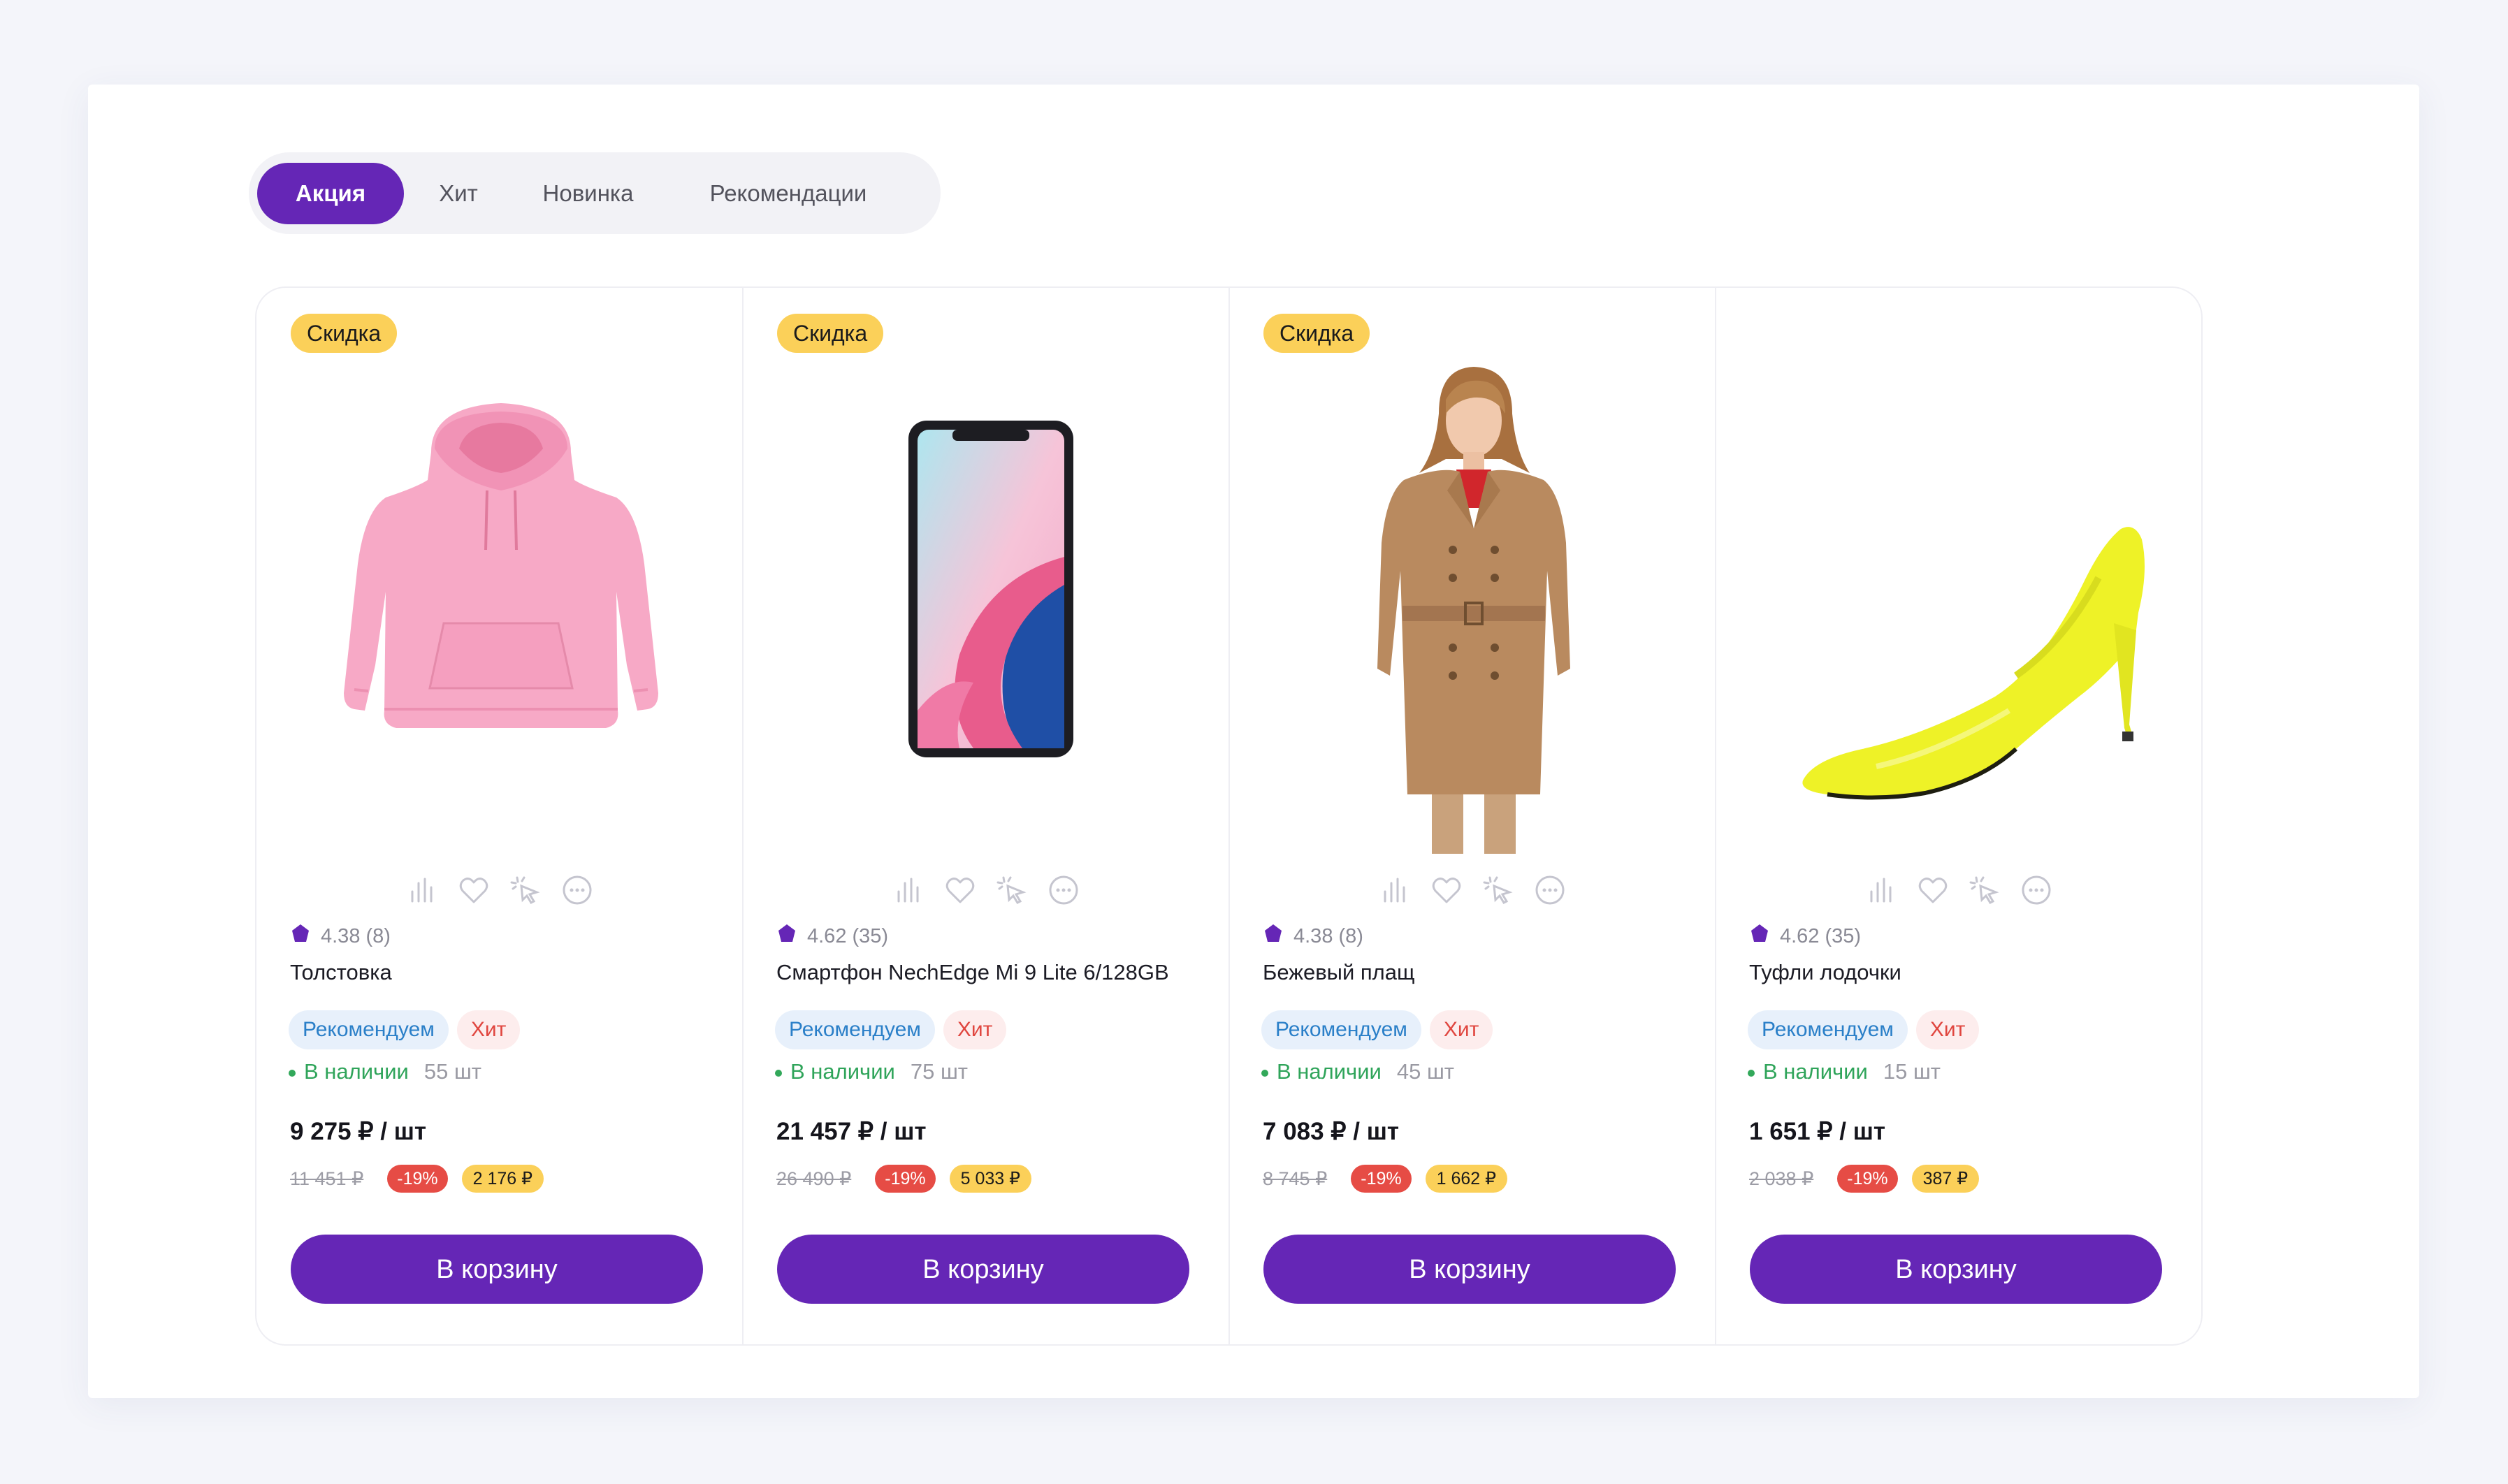 The width and height of the screenshot is (2508, 1484). I want to click on tab-new: Новинка, so click(588, 193).